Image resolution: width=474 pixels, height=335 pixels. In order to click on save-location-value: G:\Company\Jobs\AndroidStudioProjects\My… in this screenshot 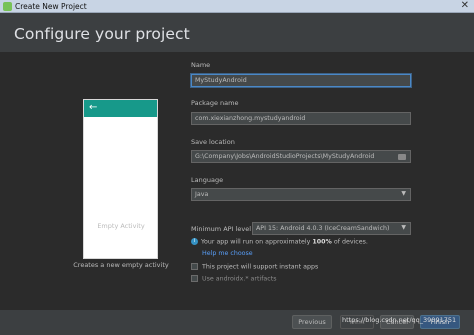, I will do `click(285, 156)`.